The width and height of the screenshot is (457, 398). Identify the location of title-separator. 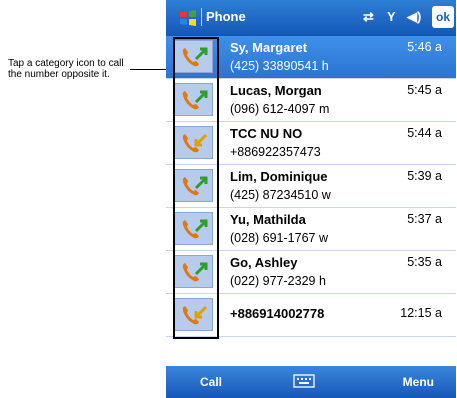
(201, 17).